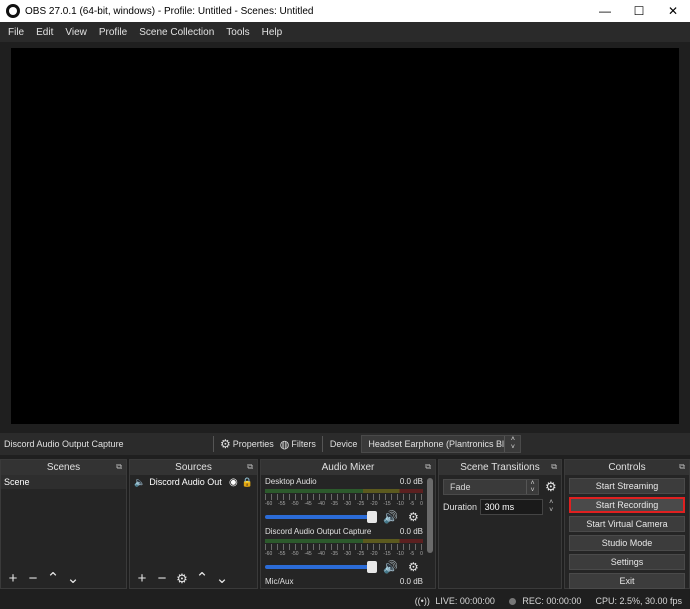 This screenshot has height=609, width=690. What do you see at coordinates (605, 11) in the screenshot?
I see `minimize-button: —` at bounding box center [605, 11].